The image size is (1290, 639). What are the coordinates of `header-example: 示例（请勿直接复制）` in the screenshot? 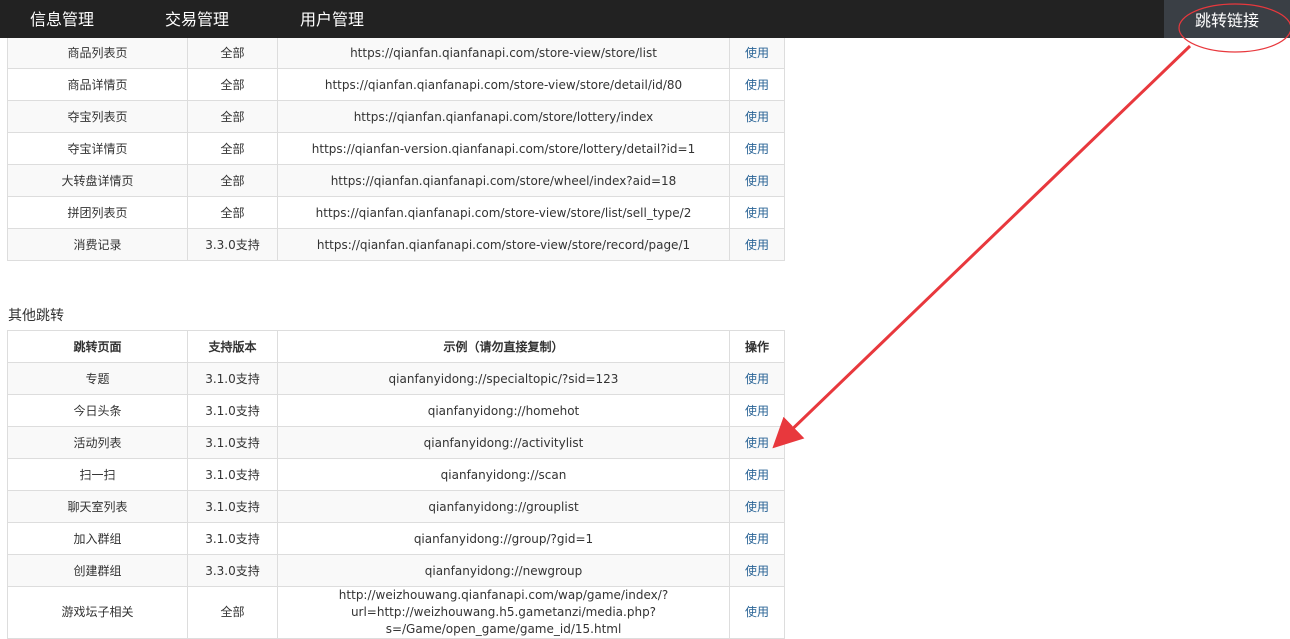 It's located at (503, 346).